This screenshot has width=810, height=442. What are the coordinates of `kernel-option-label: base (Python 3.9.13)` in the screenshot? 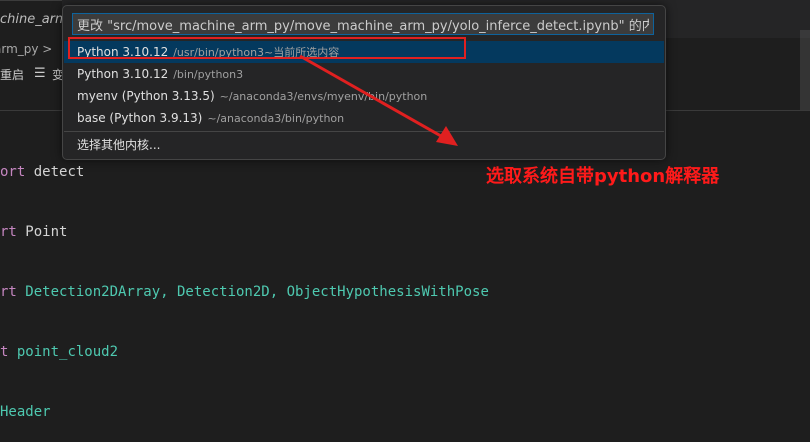 It's located at (140, 118).